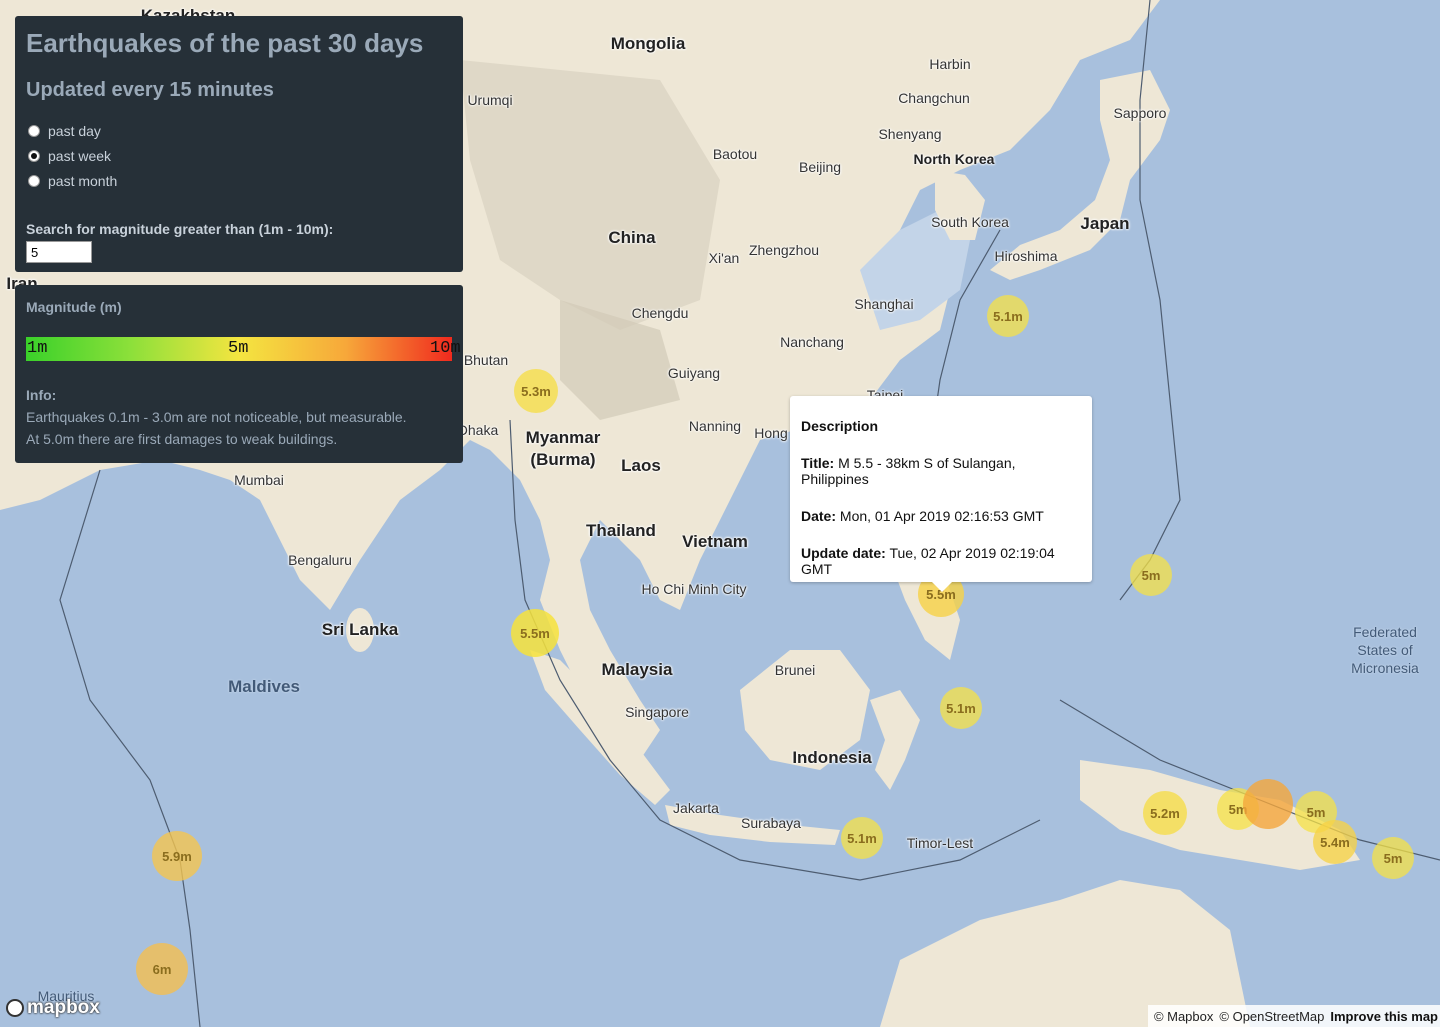 Image resolution: width=1440 pixels, height=1027 pixels. What do you see at coordinates (563, 459) in the screenshot?
I see `place-label: (Burma)` at bounding box center [563, 459].